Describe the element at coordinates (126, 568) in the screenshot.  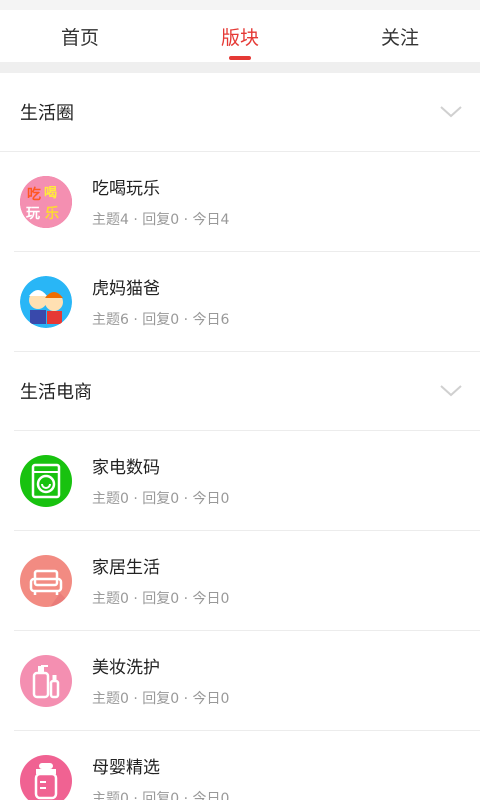
I see `forum-name: 家居生活` at that location.